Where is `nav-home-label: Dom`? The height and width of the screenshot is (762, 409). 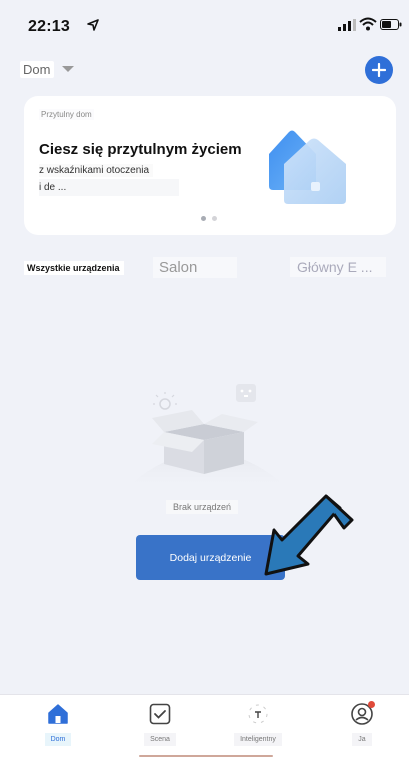
nav-home-label: Dom is located at coordinates (58, 739).